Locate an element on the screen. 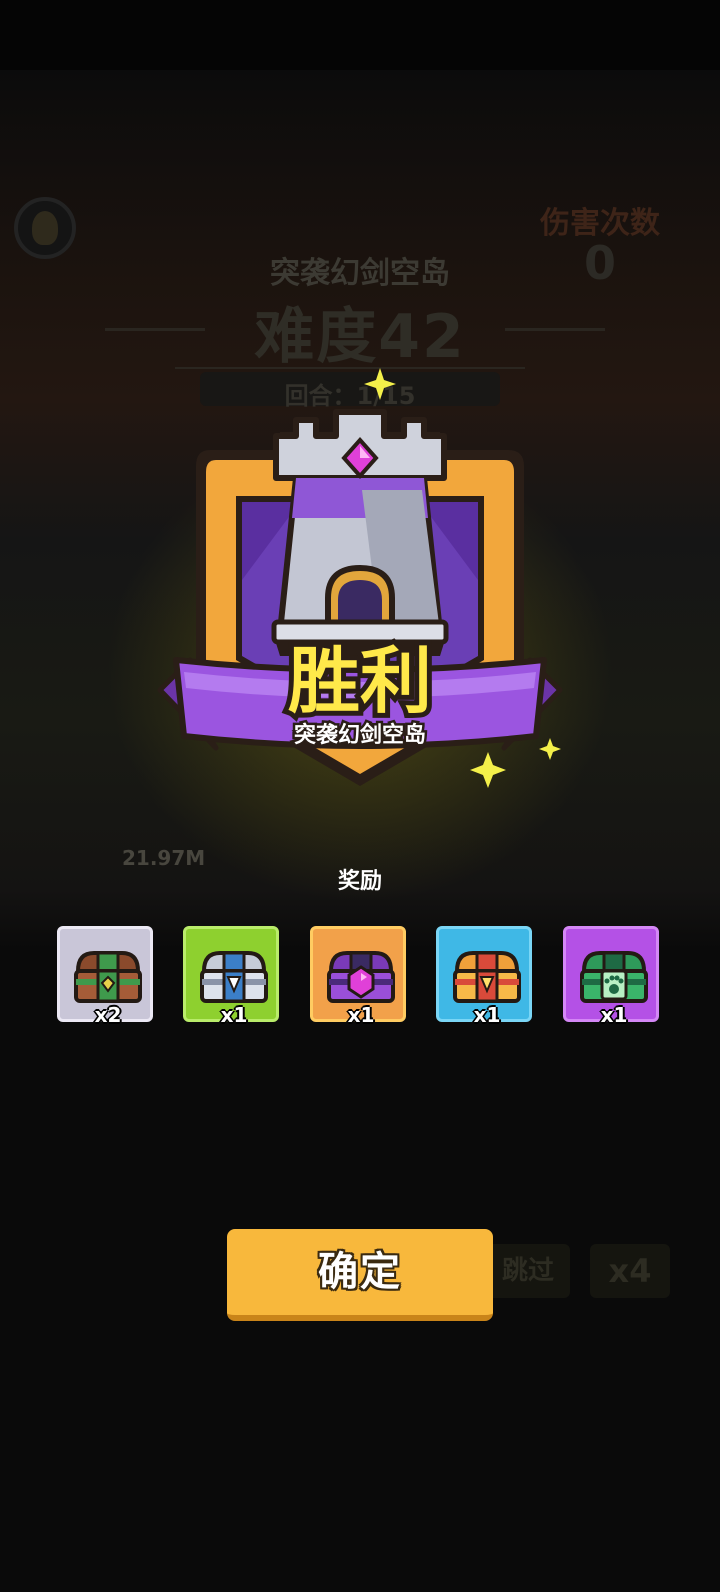 This screenshot has height=1592, width=720. reward-slot: x2 is located at coordinates (105, 976).